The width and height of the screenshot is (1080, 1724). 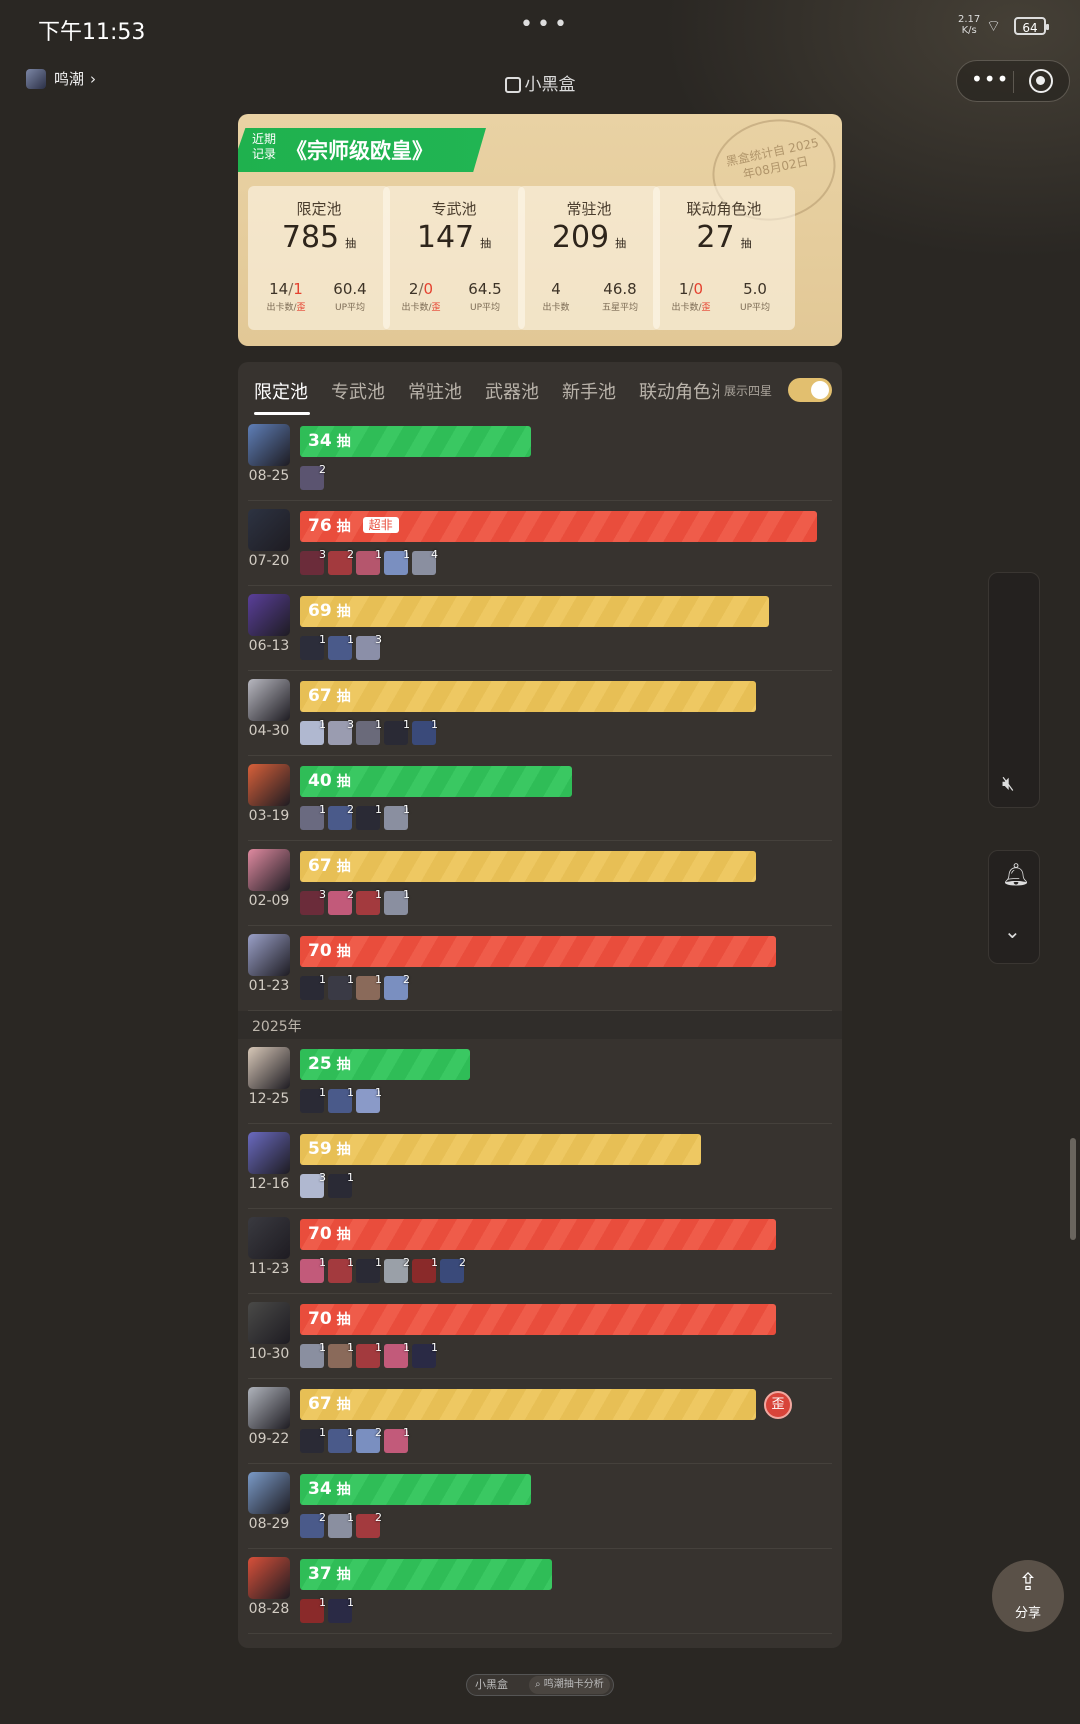 I want to click on pull-date: 11-23, so click(x=269, y=1269).